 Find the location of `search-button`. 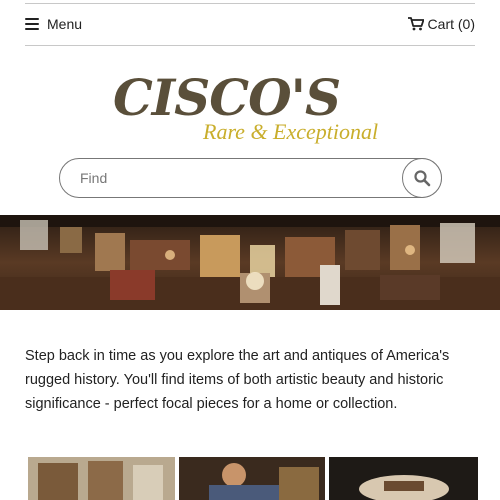

search-button is located at coordinates (422, 178).